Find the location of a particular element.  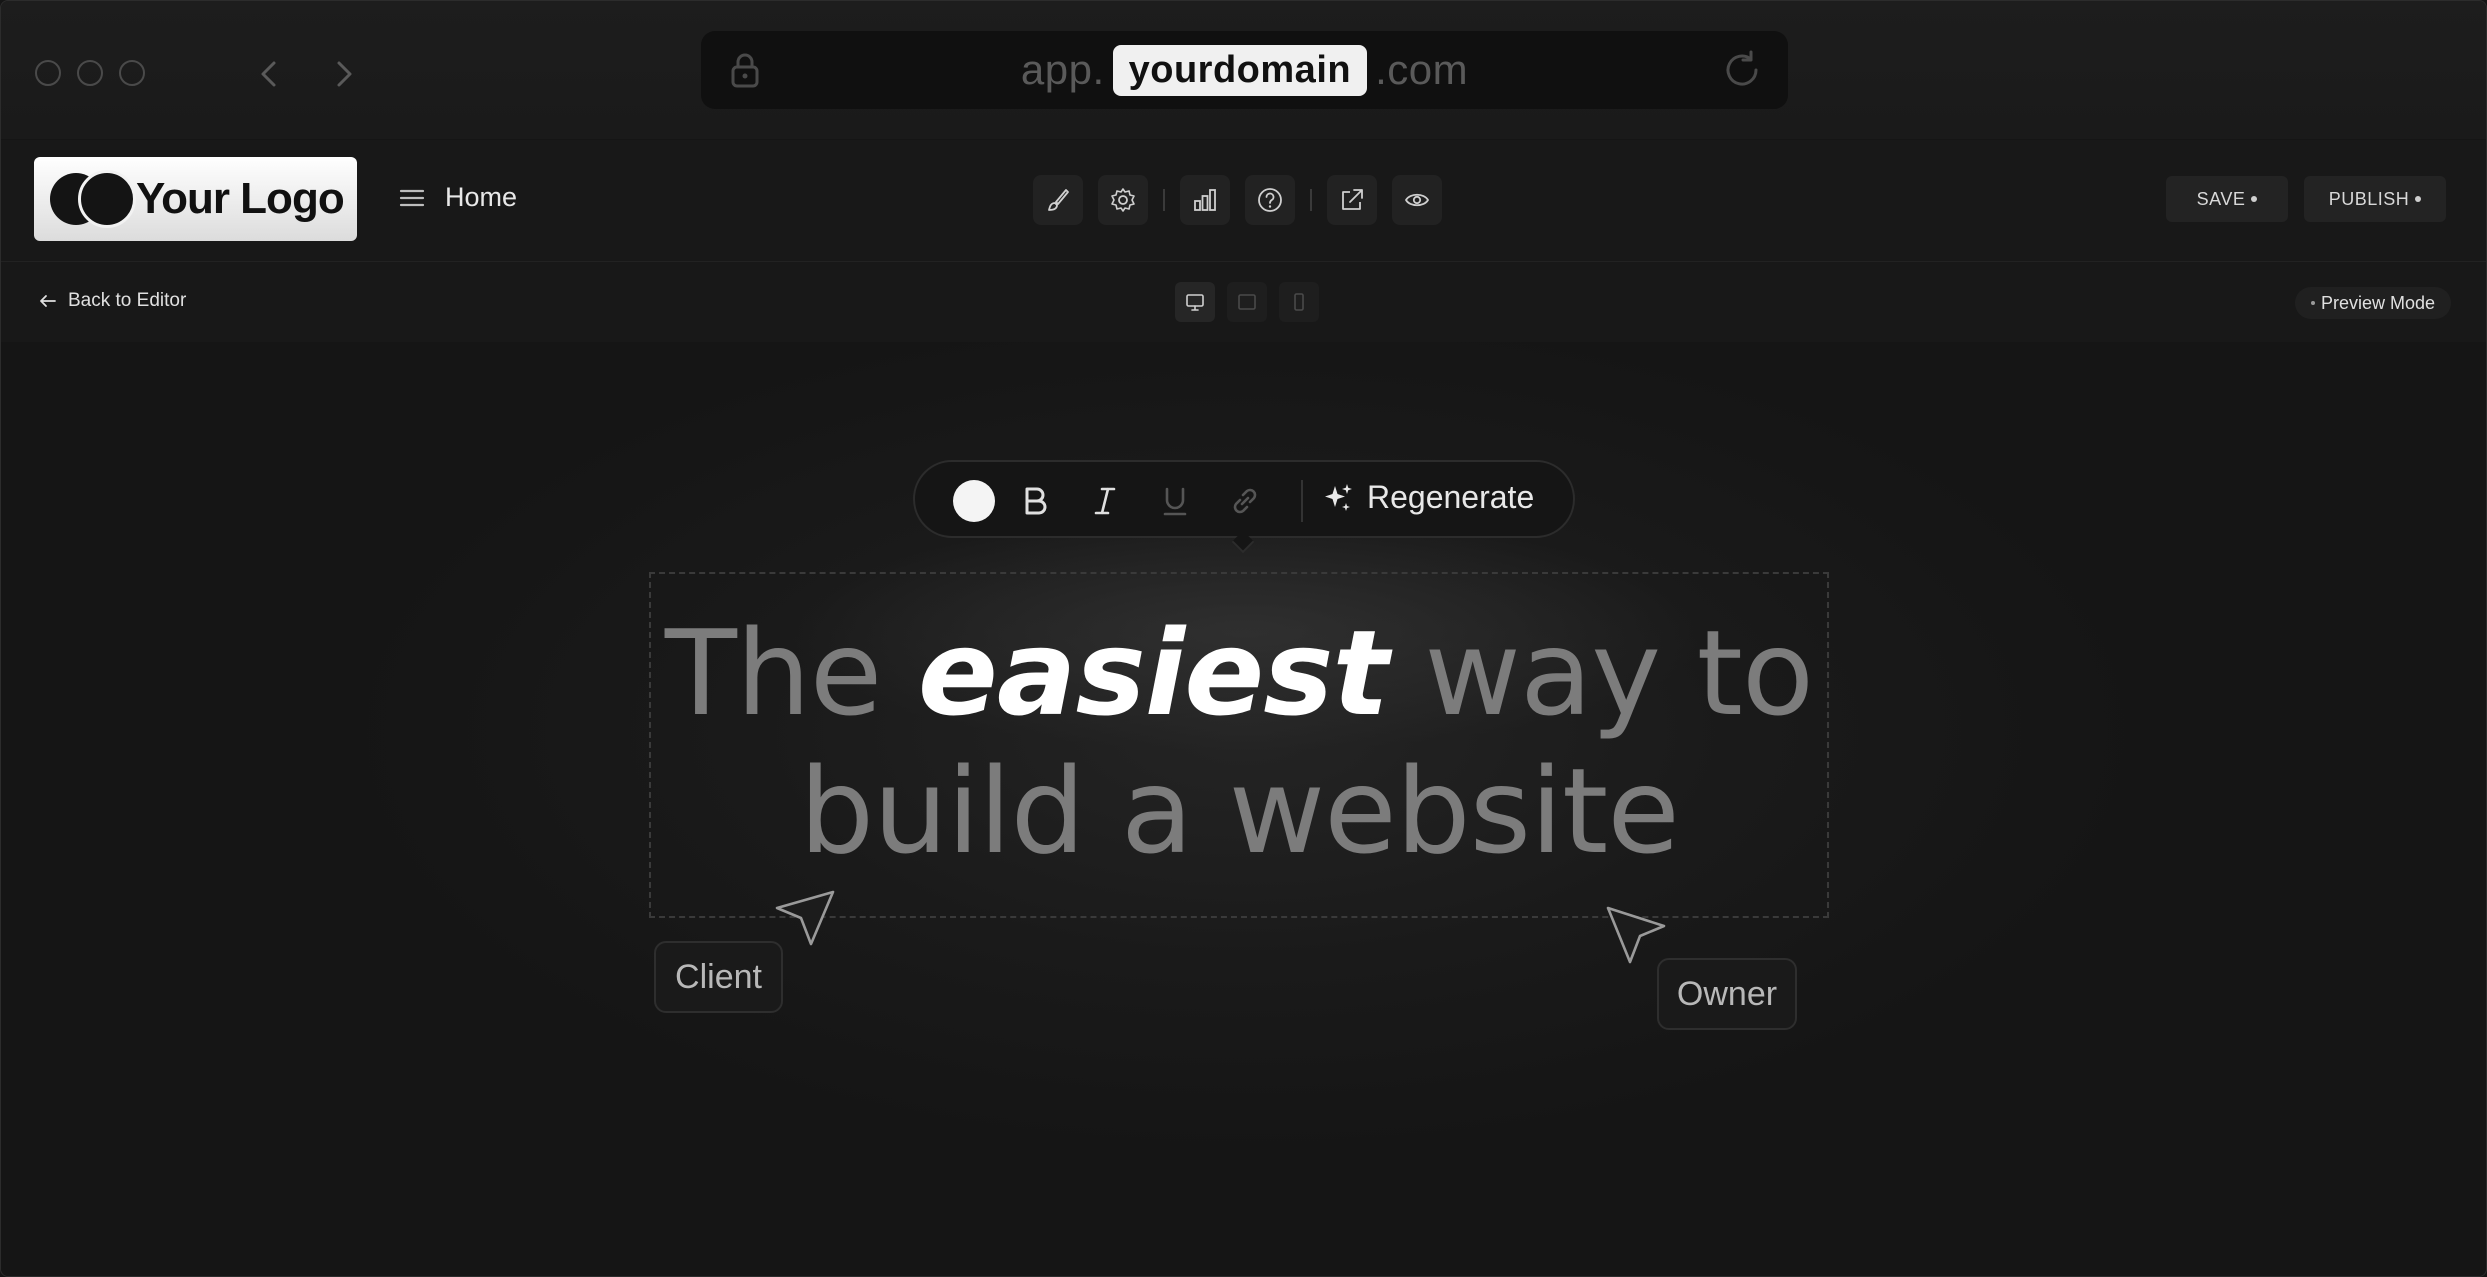

link-button is located at coordinates (1245, 501).